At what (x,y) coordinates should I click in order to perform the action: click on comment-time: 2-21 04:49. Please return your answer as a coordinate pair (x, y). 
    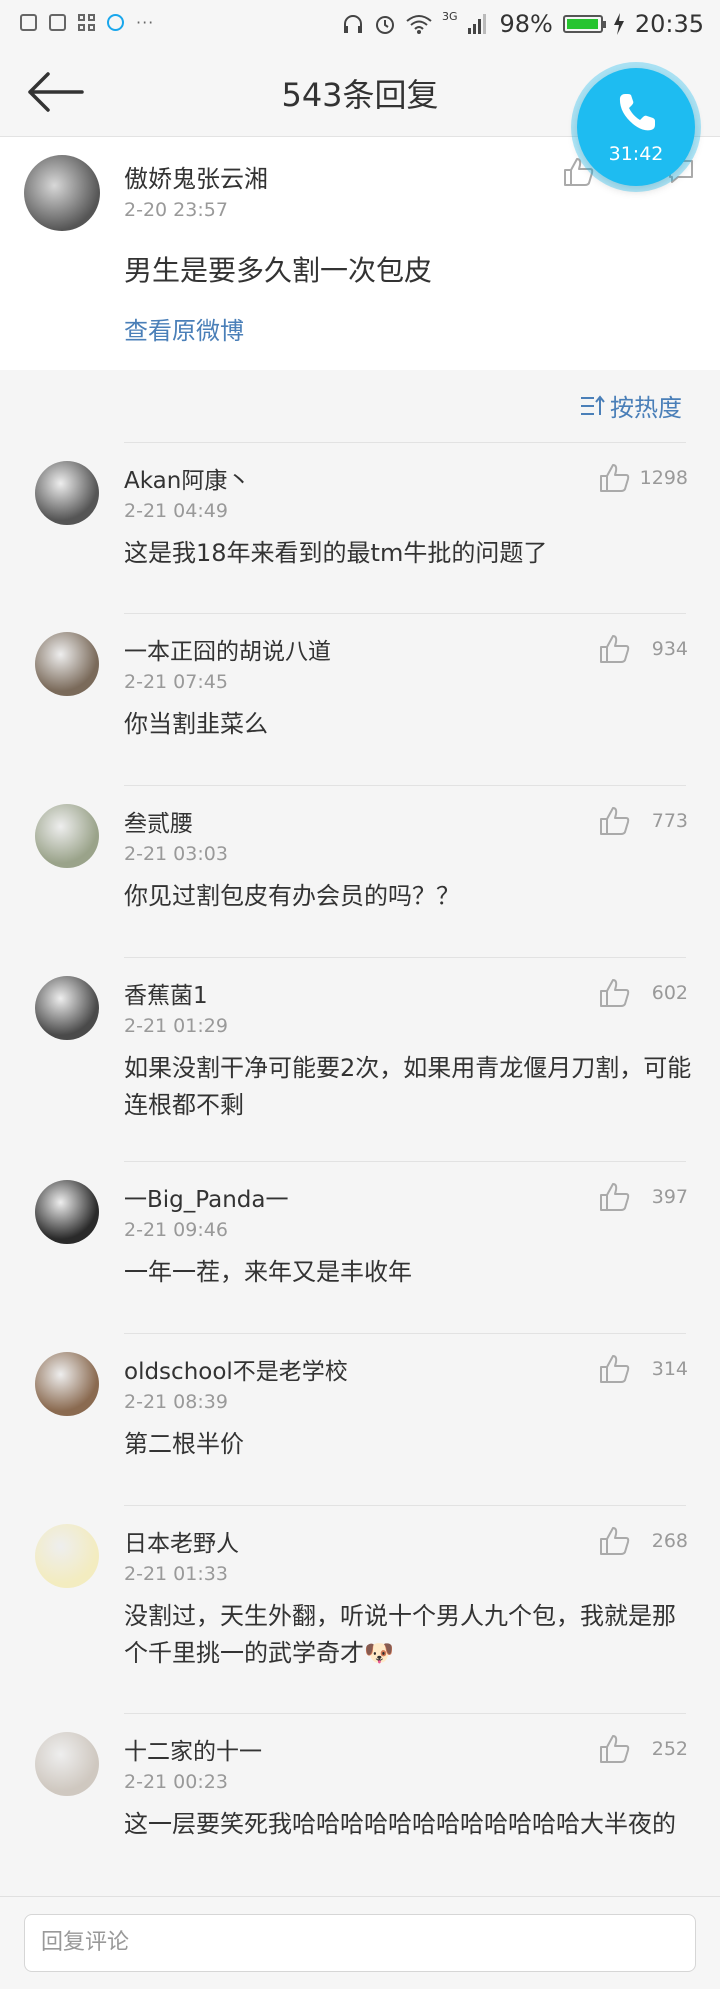
    Looking at the image, I should click on (176, 511).